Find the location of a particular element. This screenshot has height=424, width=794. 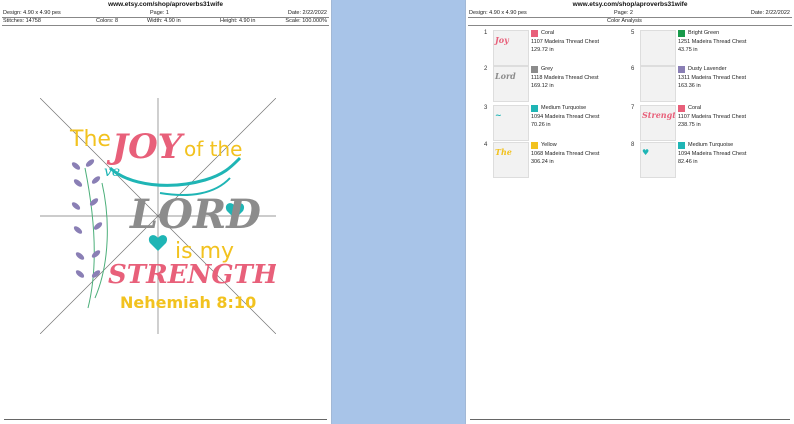

art-ve: ve is located at coordinates (112, 172).